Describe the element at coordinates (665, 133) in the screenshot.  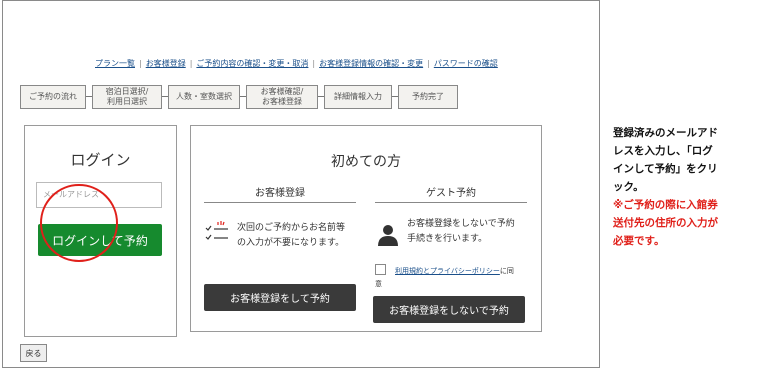
I see `note-line: 登録済みのメールアド` at that location.